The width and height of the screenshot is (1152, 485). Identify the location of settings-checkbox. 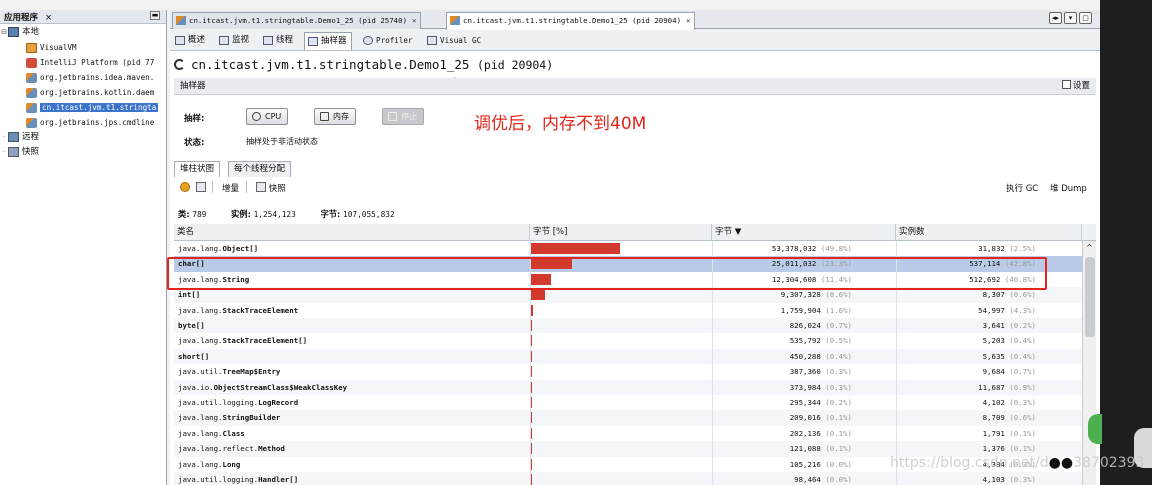
(1066, 84).